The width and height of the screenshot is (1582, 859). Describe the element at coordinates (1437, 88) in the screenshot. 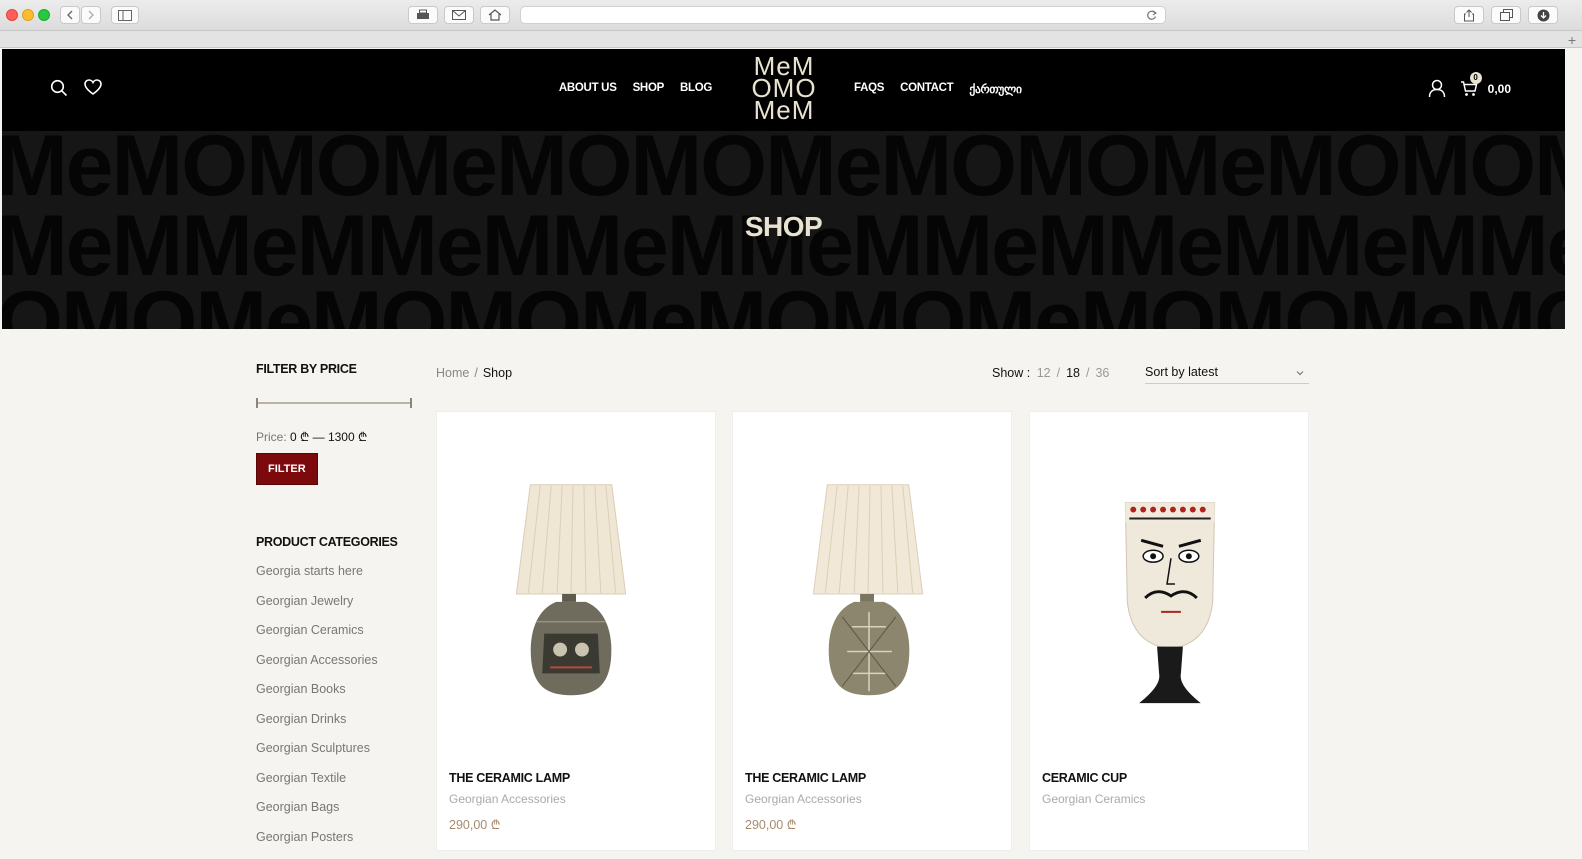

I see `user-icon` at that location.